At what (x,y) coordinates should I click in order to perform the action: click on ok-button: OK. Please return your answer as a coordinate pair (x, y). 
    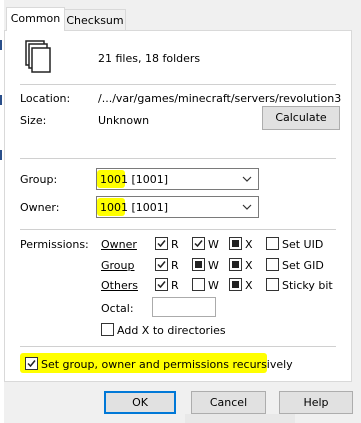
    Looking at the image, I should click on (140, 402).